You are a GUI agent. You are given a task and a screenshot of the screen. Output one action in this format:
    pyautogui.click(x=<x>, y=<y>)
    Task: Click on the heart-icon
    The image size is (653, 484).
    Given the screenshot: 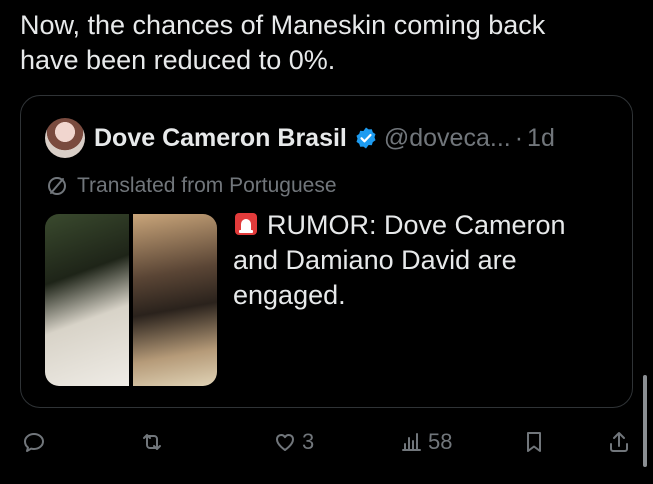 What is the action you would take?
    pyautogui.click(x=285, y=442)
    